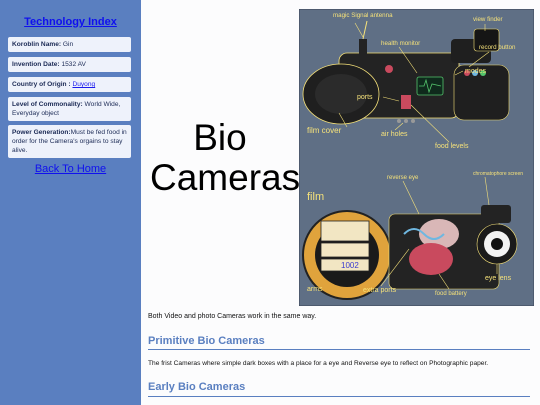 The width and height of the screenshot is (540, 405). I want to click on label-ports: ports, so click(365, 97).